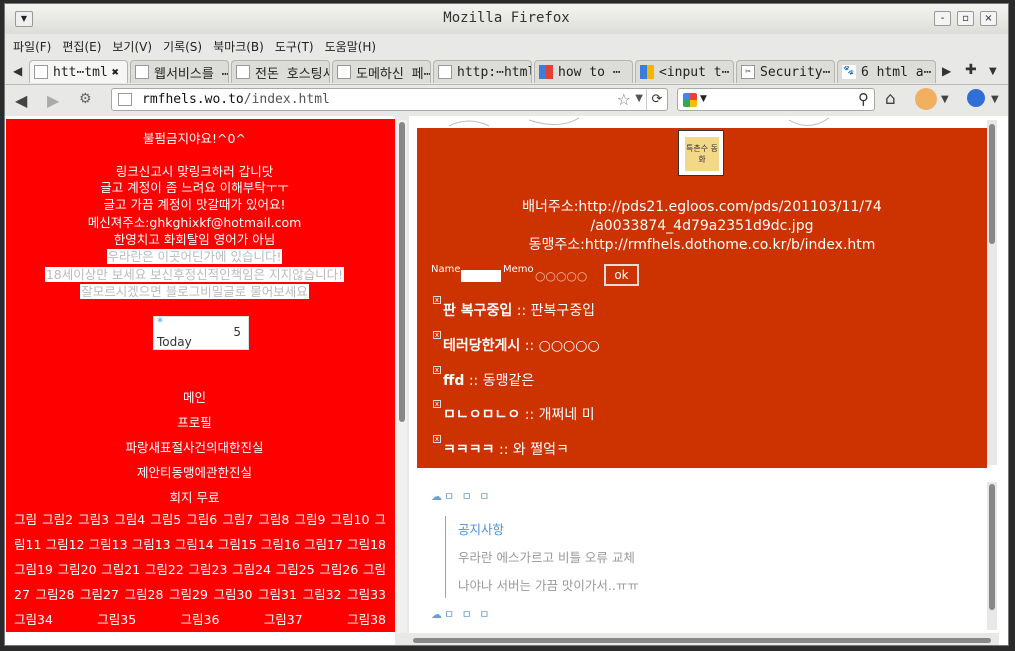 Image resolution: width=1015 pixels, height=651 pixels. I want to click on counter-label: Today, so click(174, 342).